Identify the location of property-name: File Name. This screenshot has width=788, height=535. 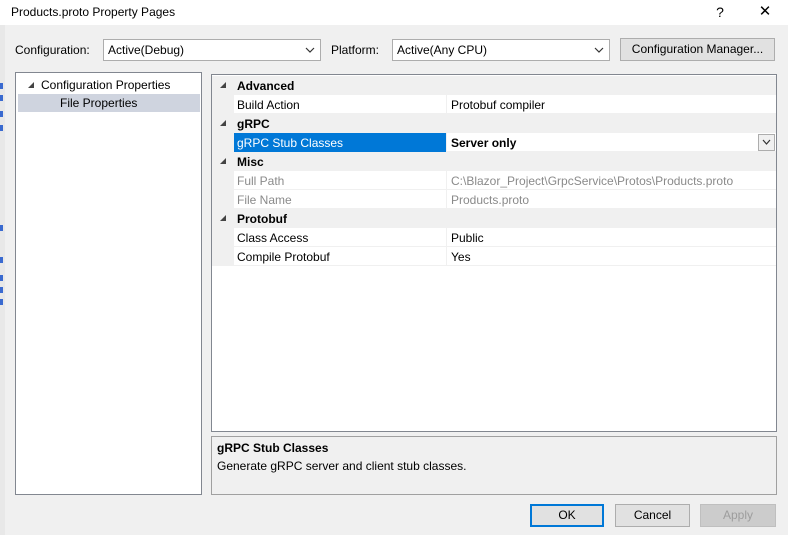
(264, 200).